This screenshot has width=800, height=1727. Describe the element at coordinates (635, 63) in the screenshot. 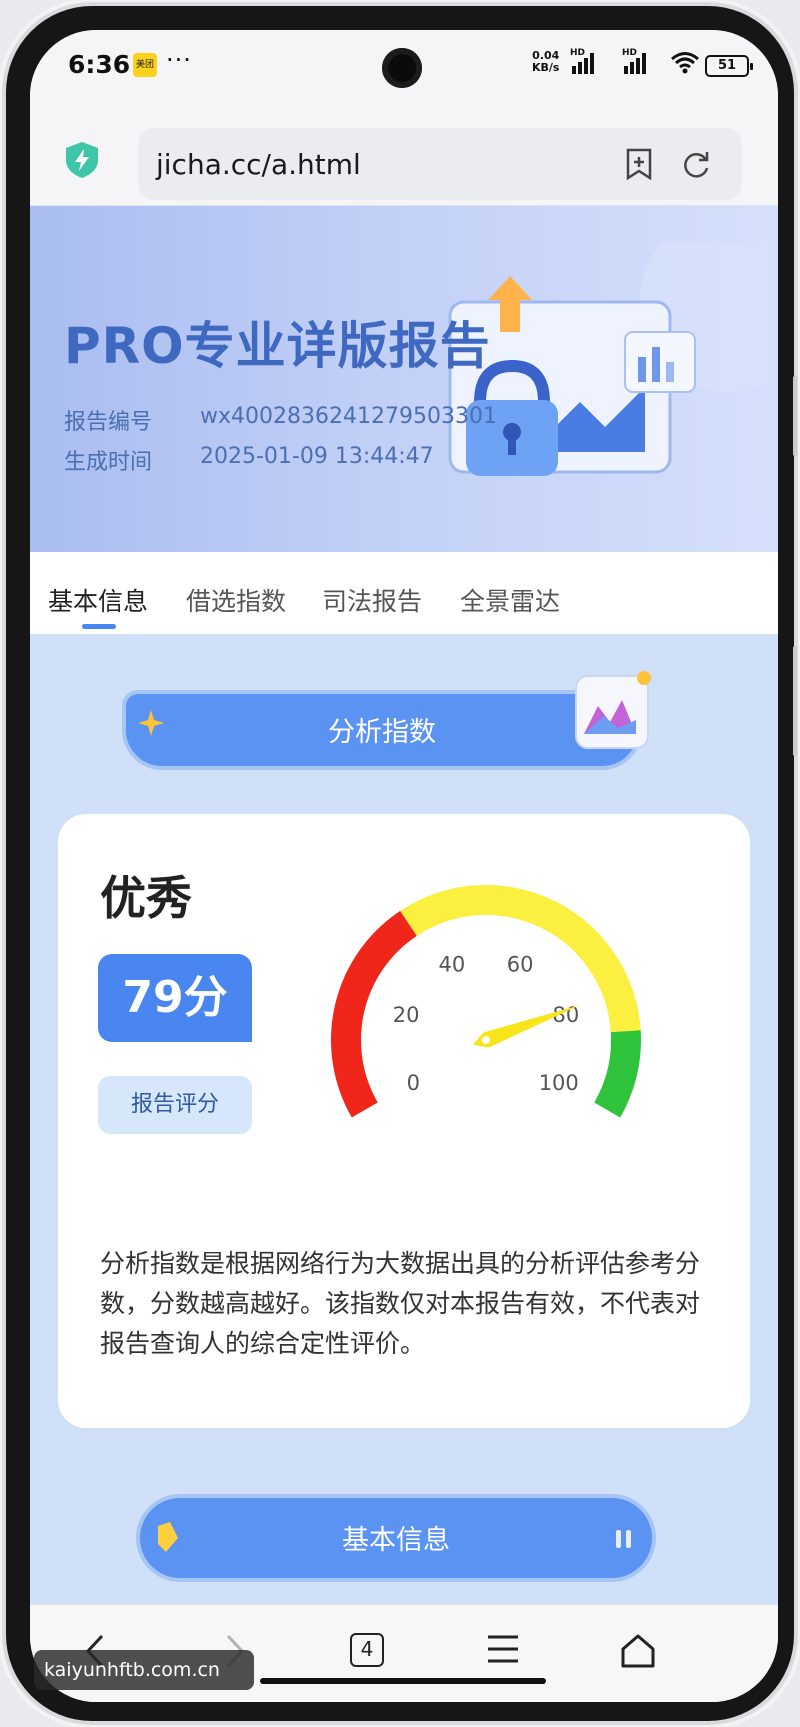

I see `signal-2-icon` at that location.